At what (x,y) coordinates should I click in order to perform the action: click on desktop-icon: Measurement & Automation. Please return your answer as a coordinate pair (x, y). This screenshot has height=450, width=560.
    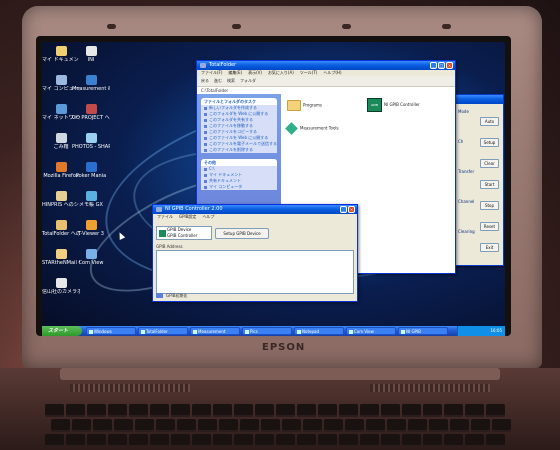
    Looking at the image, I should click on (91, 83).